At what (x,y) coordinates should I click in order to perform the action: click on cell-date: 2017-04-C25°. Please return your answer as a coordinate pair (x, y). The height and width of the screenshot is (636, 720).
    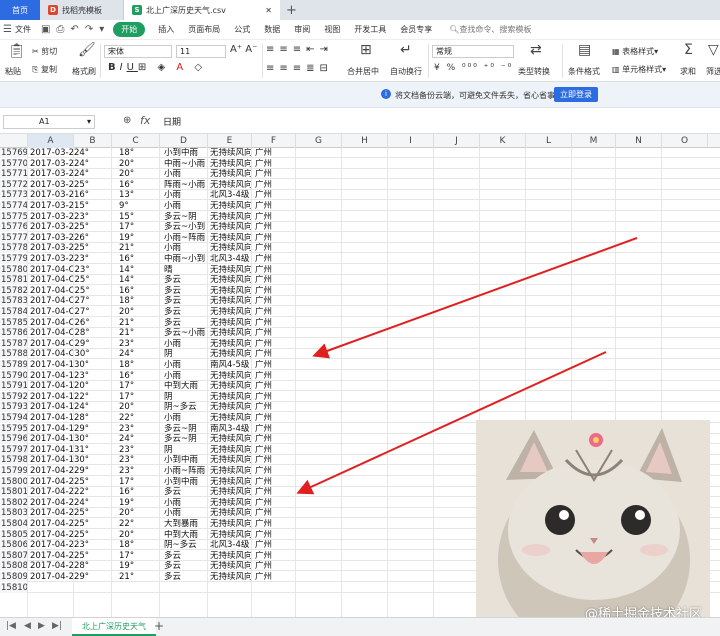
    Looking at the image, I should click on (70, 291).